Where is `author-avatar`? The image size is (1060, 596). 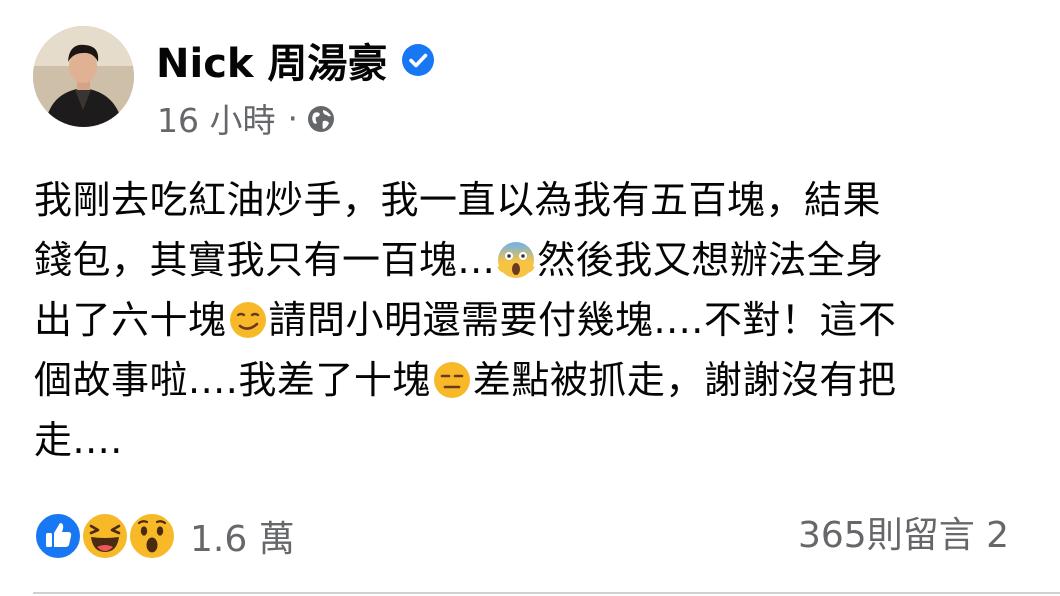
author-avatar is located at coordinates (83, 76).